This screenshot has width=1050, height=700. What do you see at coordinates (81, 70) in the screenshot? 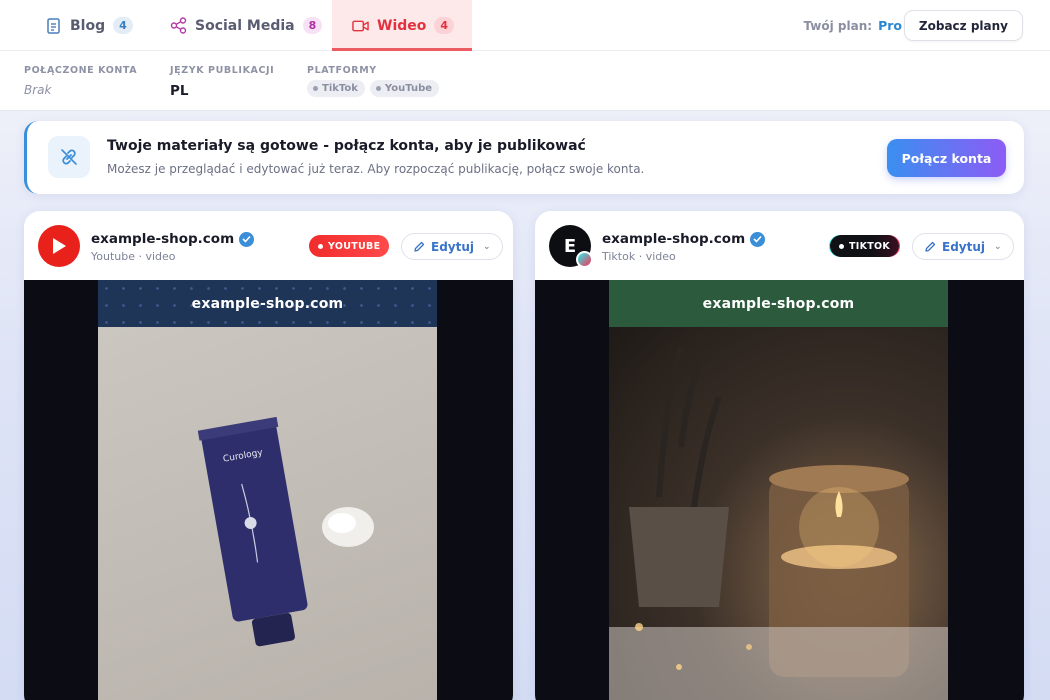
I see `connected-accounts-label: Połączone konta` at bounding box center [81, 70].